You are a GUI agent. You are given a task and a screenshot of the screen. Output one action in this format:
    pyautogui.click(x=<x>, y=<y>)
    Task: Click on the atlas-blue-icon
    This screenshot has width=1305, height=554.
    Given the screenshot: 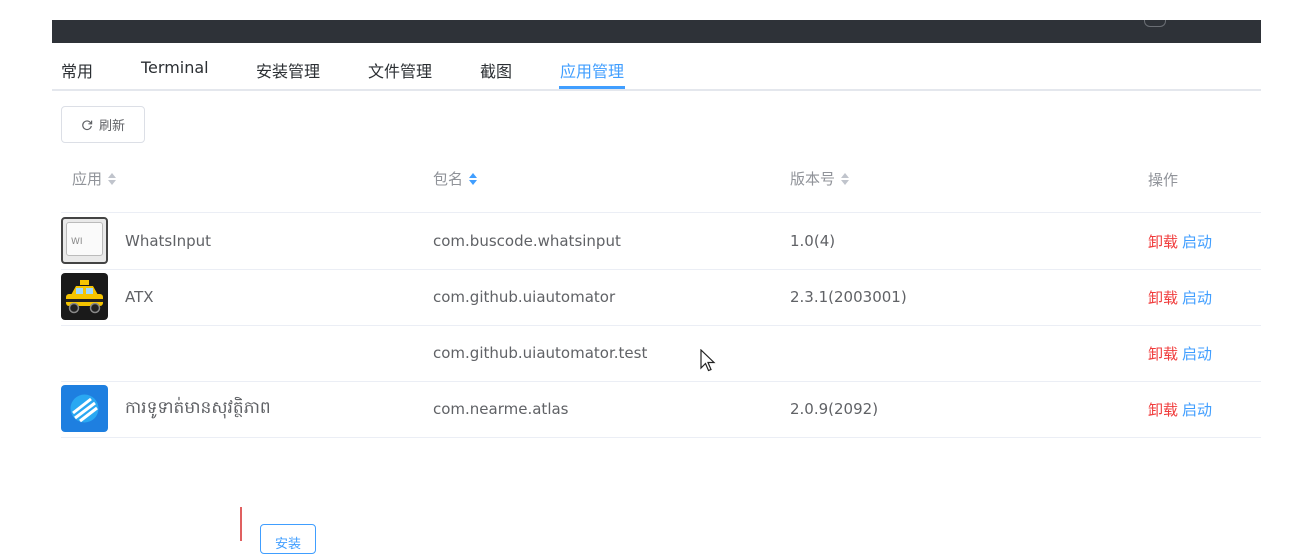 What is the action you would take?
    pyautogui.click(x=84, y=408)
    